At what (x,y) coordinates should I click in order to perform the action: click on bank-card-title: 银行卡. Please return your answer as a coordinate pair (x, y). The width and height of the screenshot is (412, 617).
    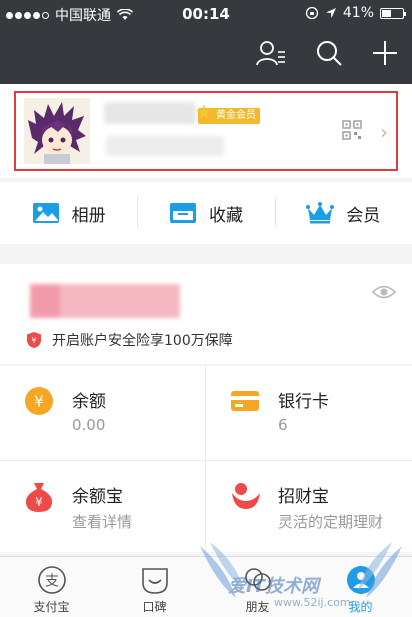
    Looking at the image, I should click on (303, 402).